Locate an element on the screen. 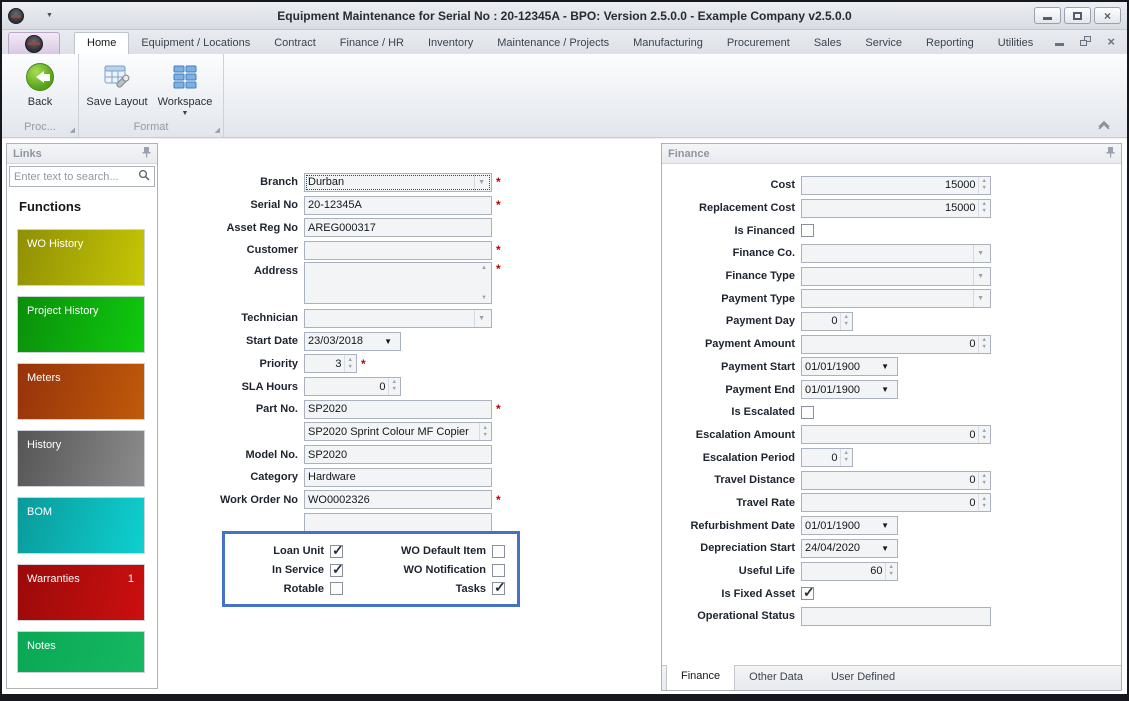 The width and height of the screenshot is (1129, 701). minimize-button is located at coordinates (1047, 15).